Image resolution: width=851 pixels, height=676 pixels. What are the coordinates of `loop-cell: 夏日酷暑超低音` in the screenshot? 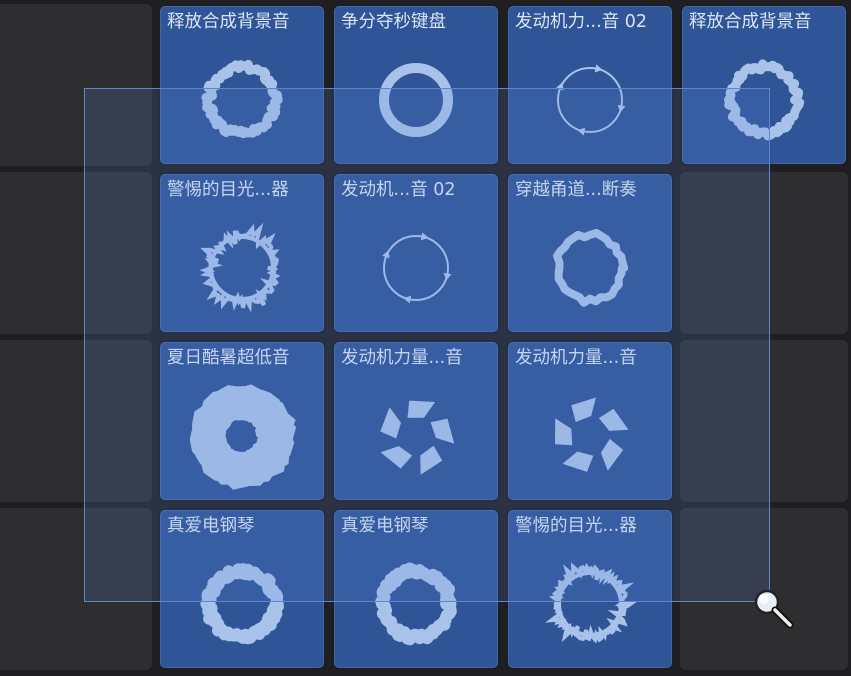 It's located at (242, 421).